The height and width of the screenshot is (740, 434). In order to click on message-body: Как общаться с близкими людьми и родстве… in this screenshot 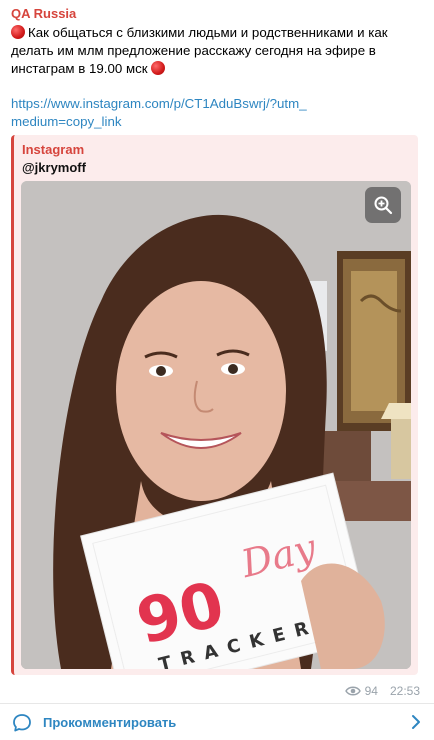, I will do `click(199, 50)`.